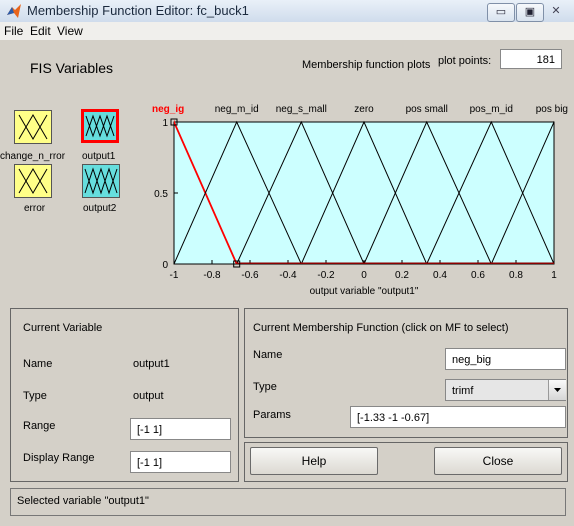 The width and height of the screenshot is (574, 526). I want to click on x-tick-label: -0.4, so click(288, 275).